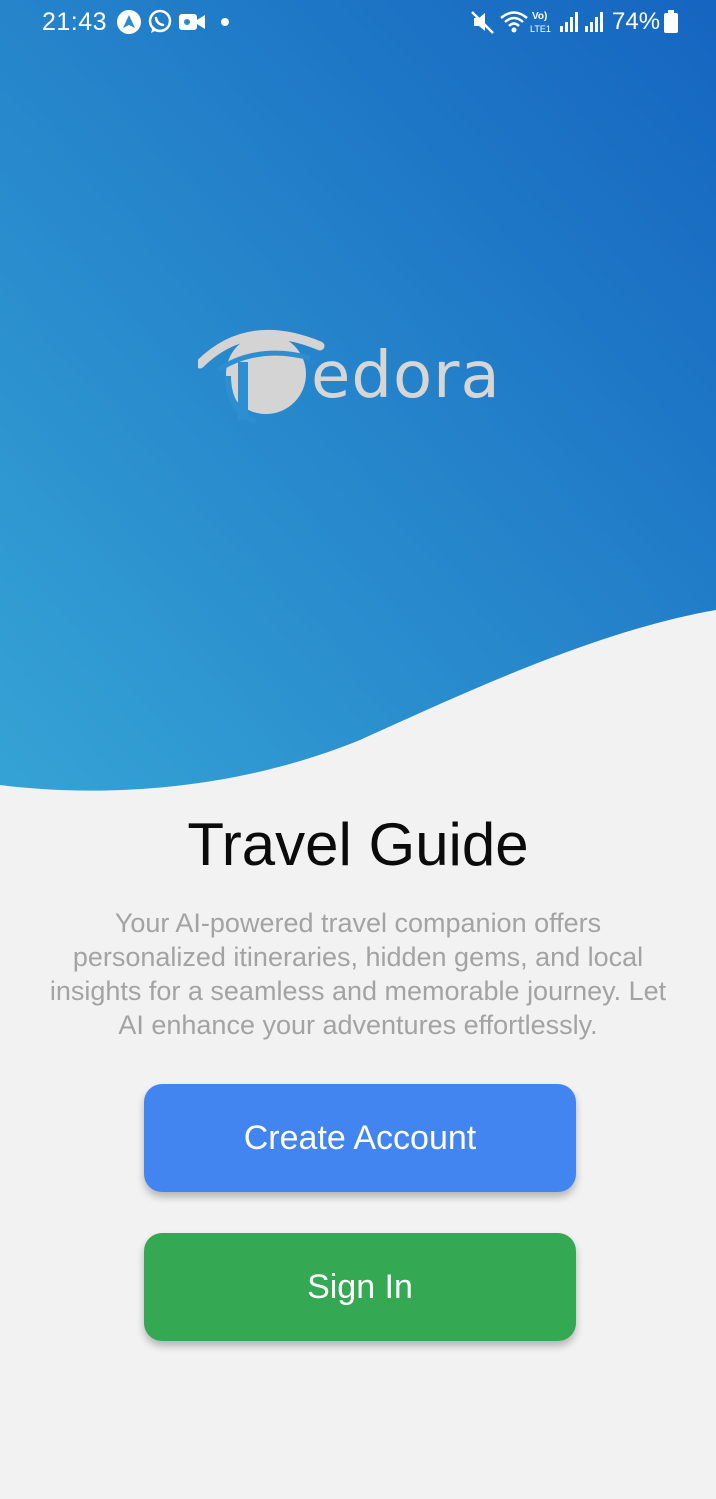 The image size is (716, 1499). Describe the element at coordinates (129, 24) in the screenshot. I see `navigation-icon` at that location.